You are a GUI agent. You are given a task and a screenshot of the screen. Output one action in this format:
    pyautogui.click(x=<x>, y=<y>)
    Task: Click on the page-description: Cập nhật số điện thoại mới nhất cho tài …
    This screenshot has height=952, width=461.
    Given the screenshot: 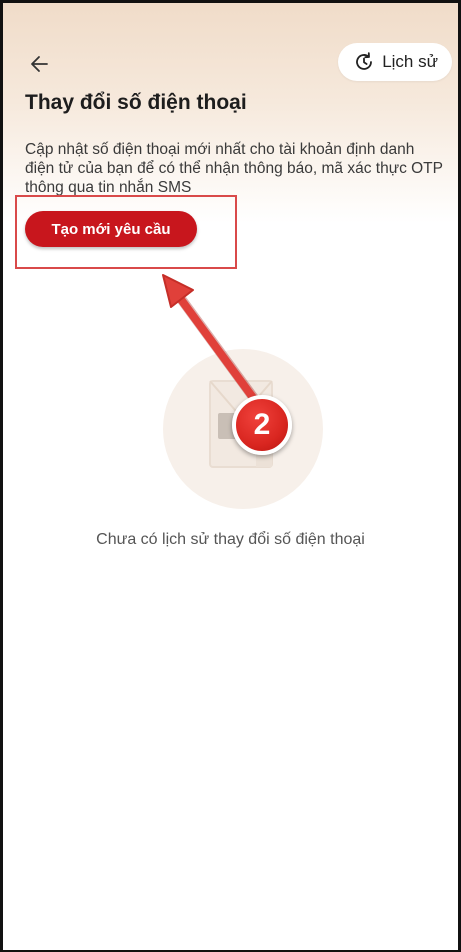 What is the action you would take?
    pyautogui.click(x=234, y=168)
    